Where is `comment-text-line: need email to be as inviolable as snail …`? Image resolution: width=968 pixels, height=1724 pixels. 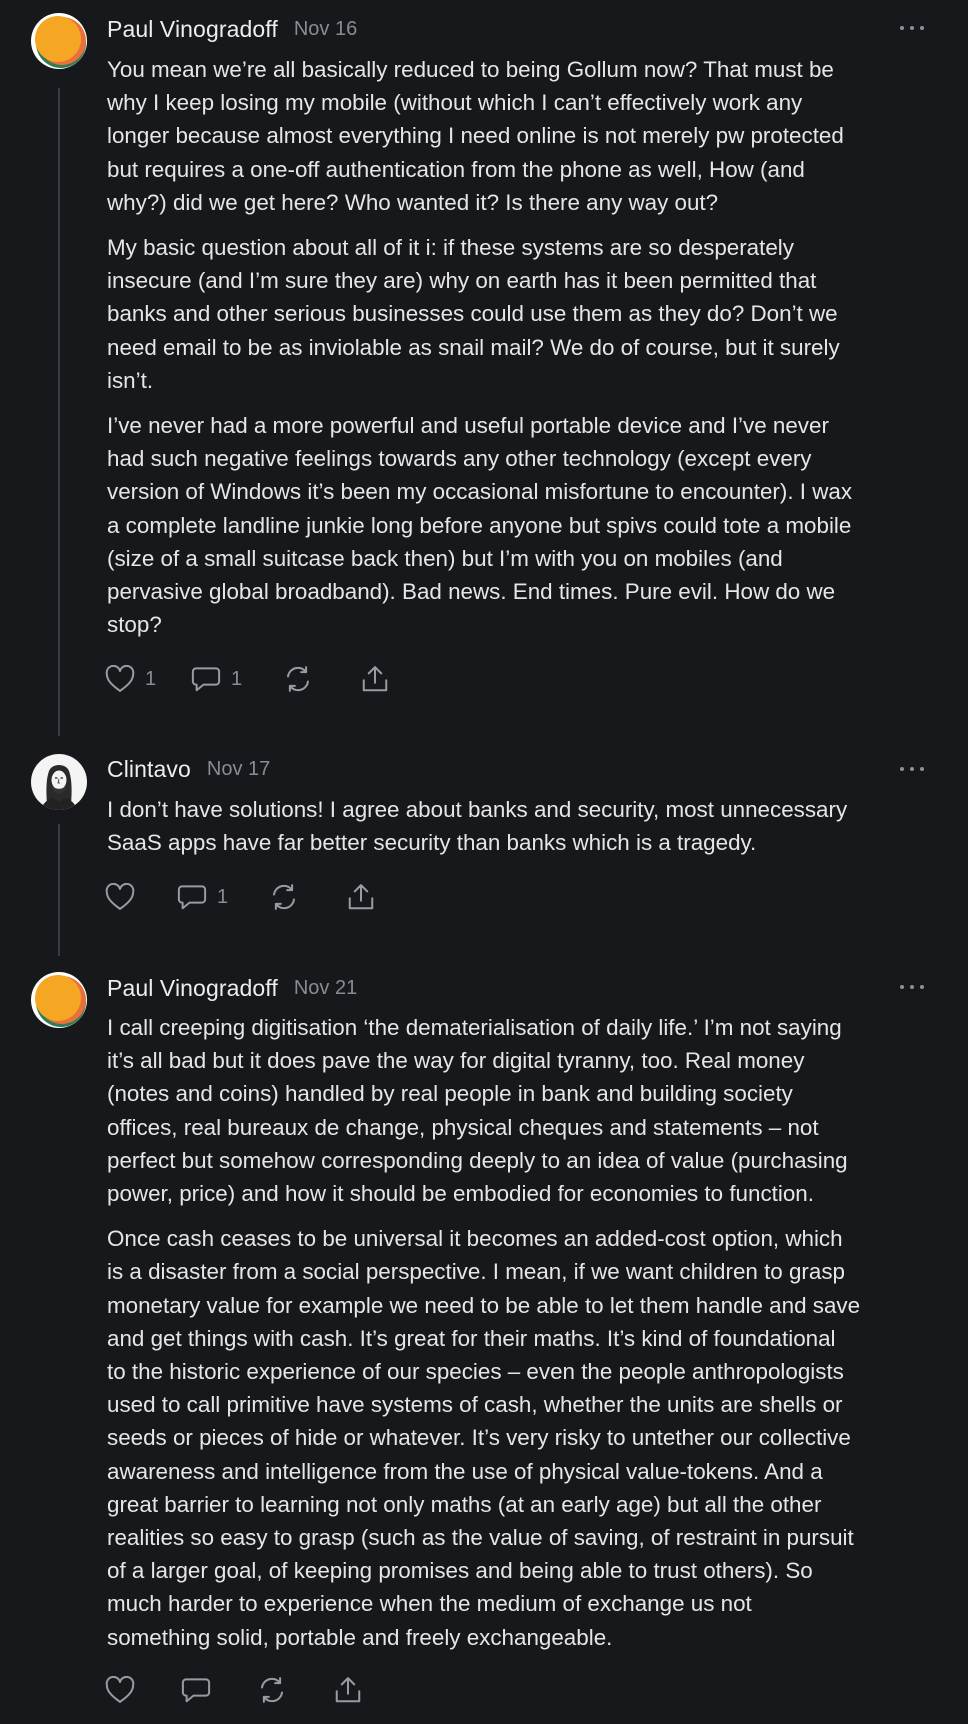
comment-text-line: need email to be as inviolable as snail … is located at coordinates (473, 347).